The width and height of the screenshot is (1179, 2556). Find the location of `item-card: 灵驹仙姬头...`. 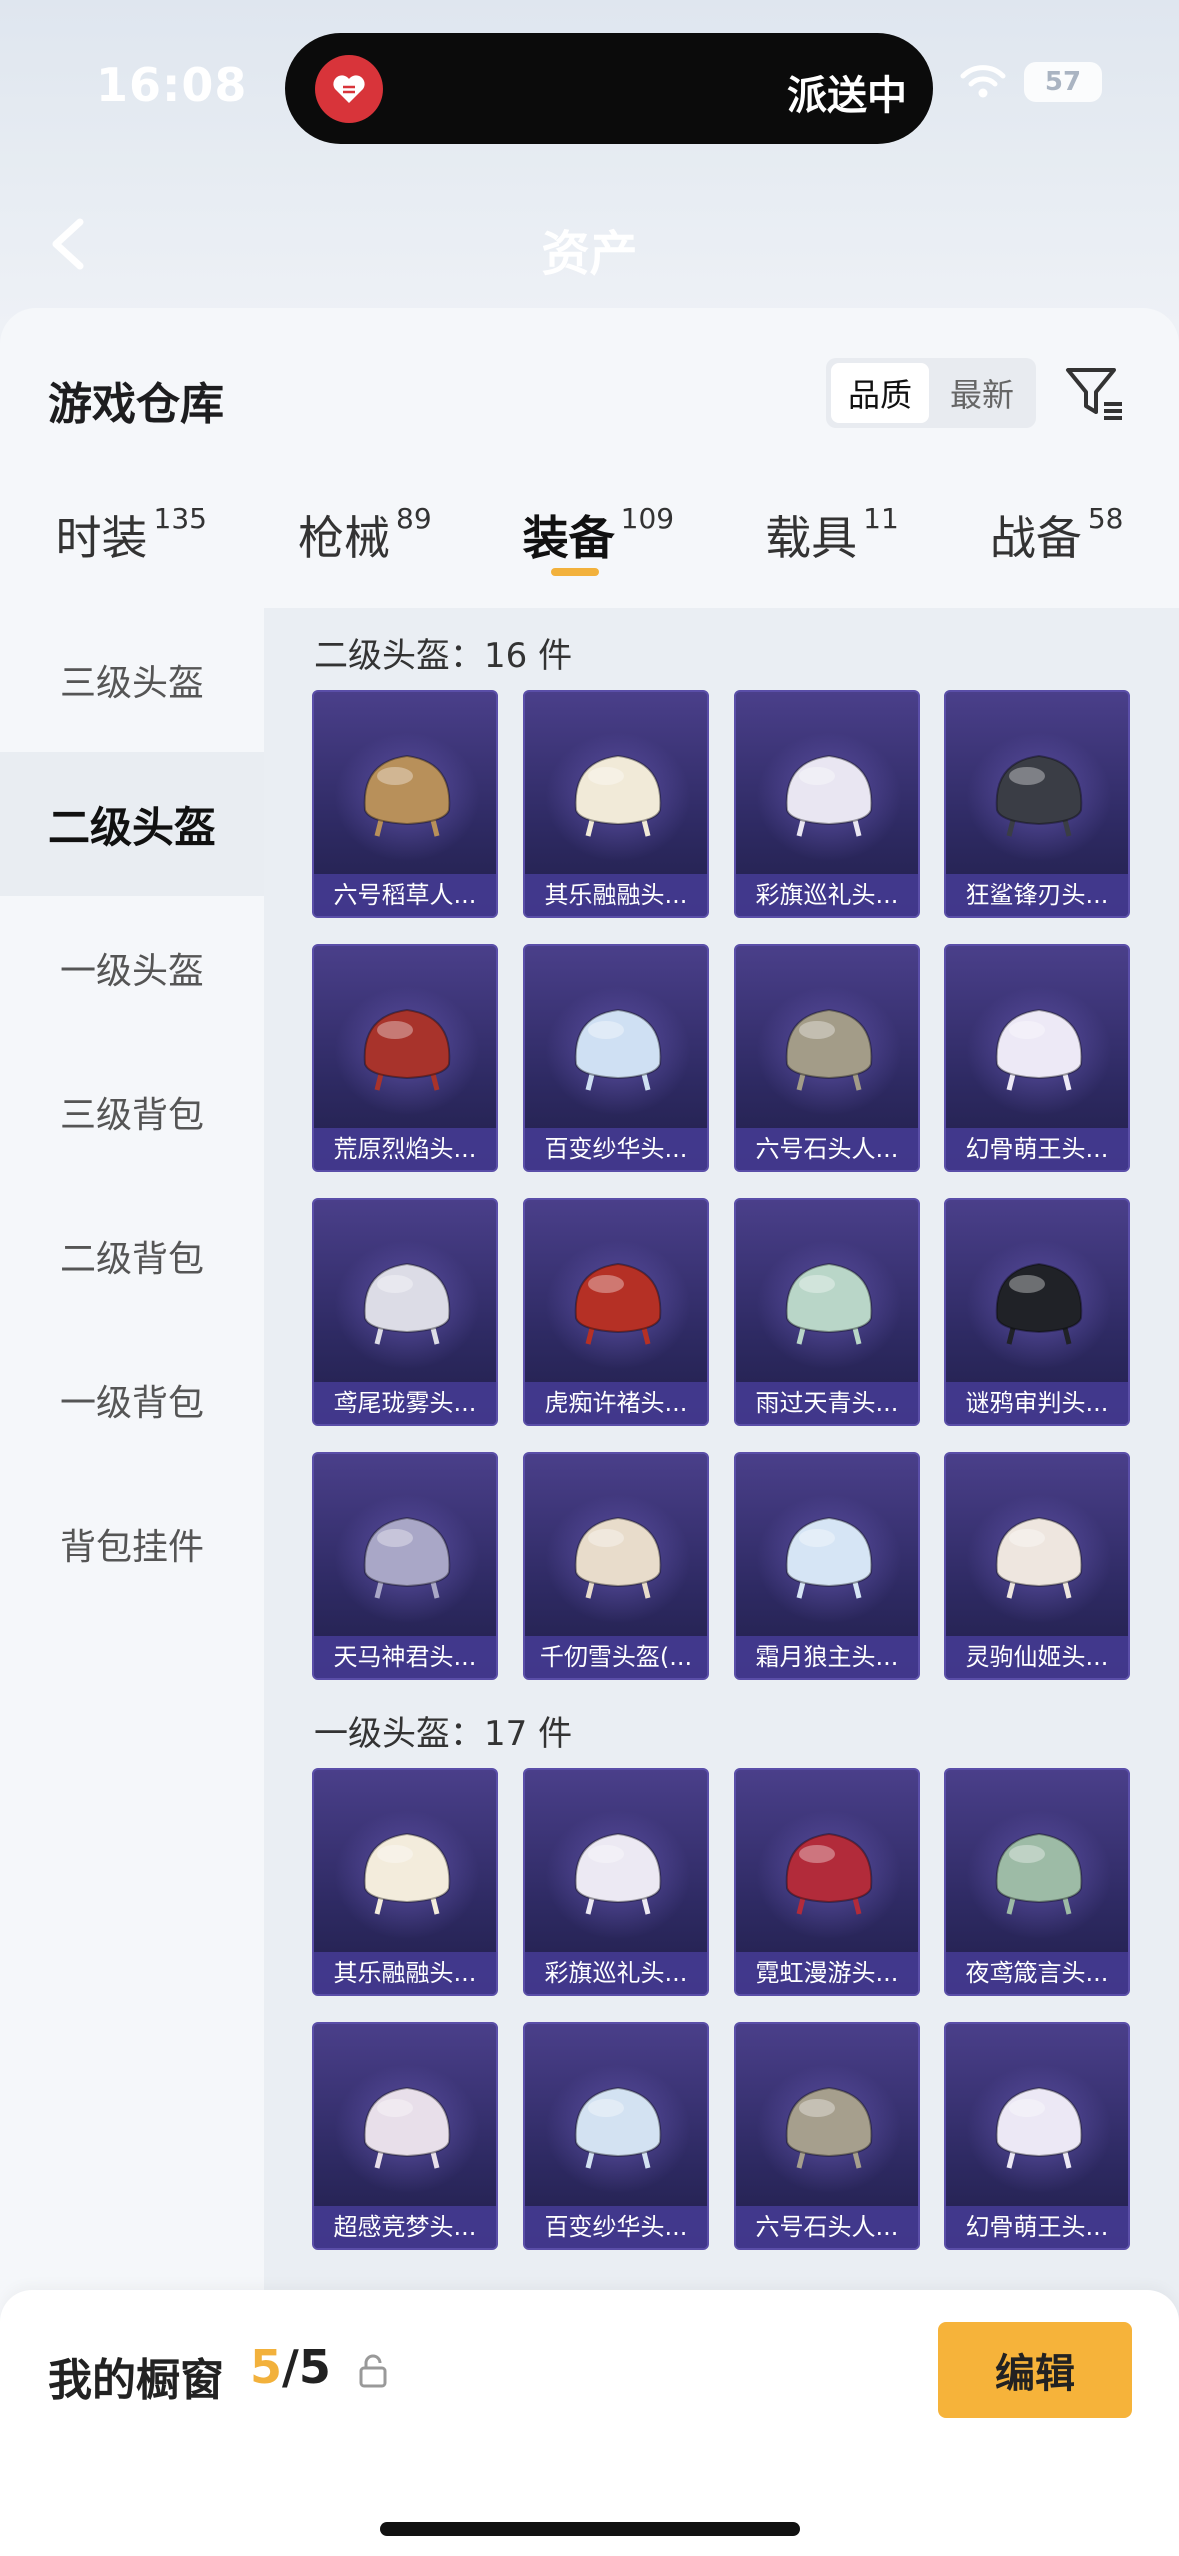

item-card: 灵驹仙姬头... is located at coordinates (1037, 1566).